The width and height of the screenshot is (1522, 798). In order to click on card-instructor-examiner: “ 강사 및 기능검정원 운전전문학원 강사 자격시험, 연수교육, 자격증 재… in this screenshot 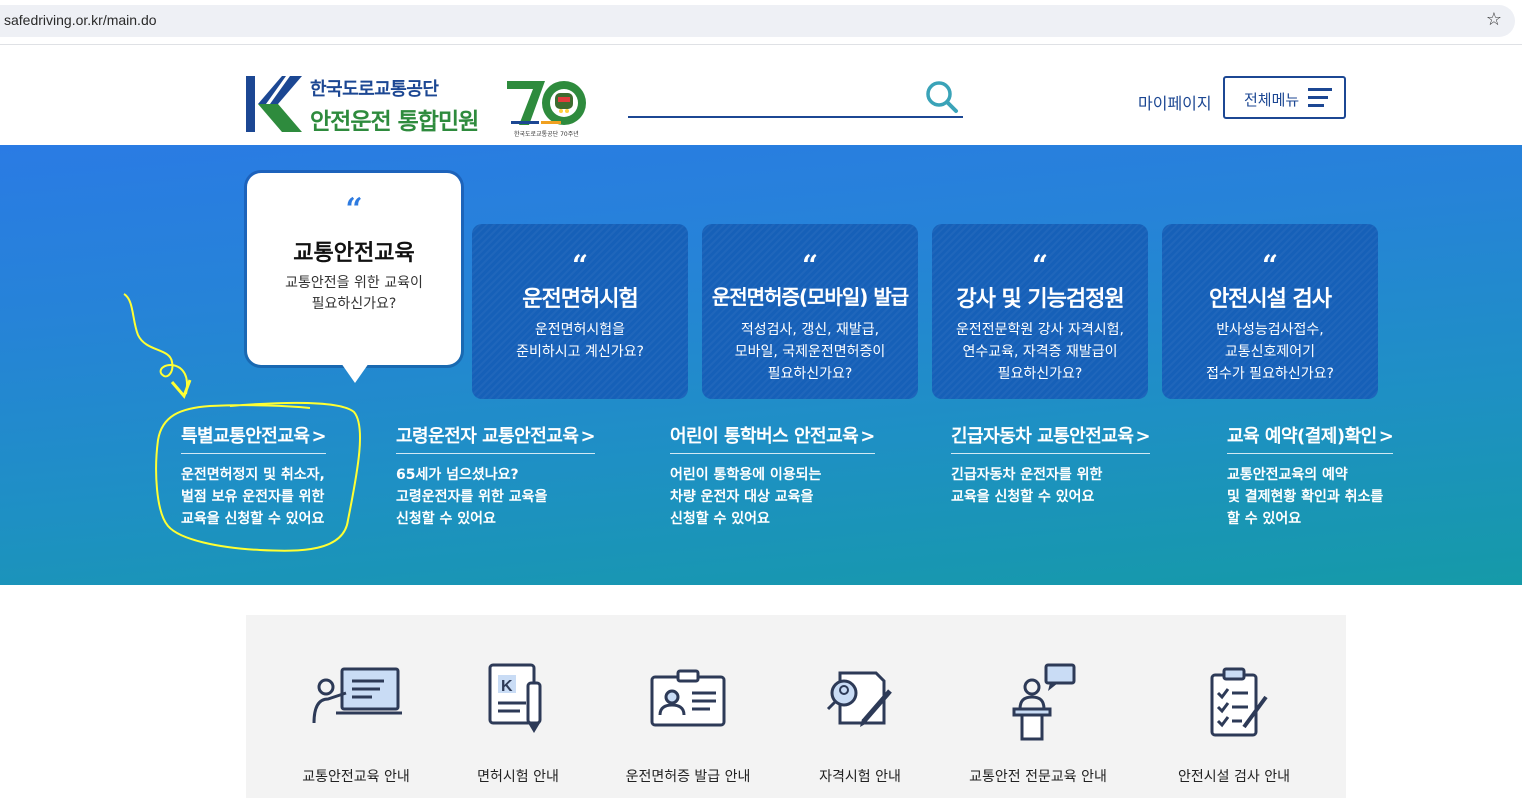, I will do `click(1040, 311)`.